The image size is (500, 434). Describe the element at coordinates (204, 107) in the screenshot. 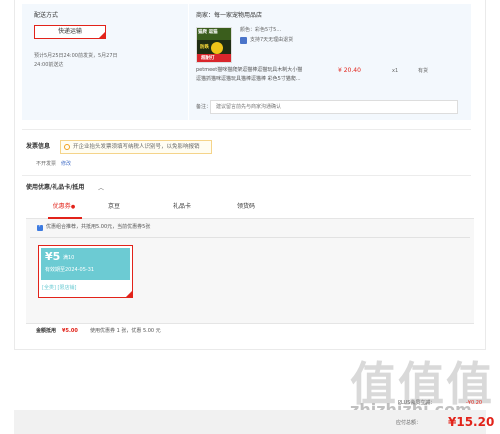

I see `remark-label: 备注：` at that location.